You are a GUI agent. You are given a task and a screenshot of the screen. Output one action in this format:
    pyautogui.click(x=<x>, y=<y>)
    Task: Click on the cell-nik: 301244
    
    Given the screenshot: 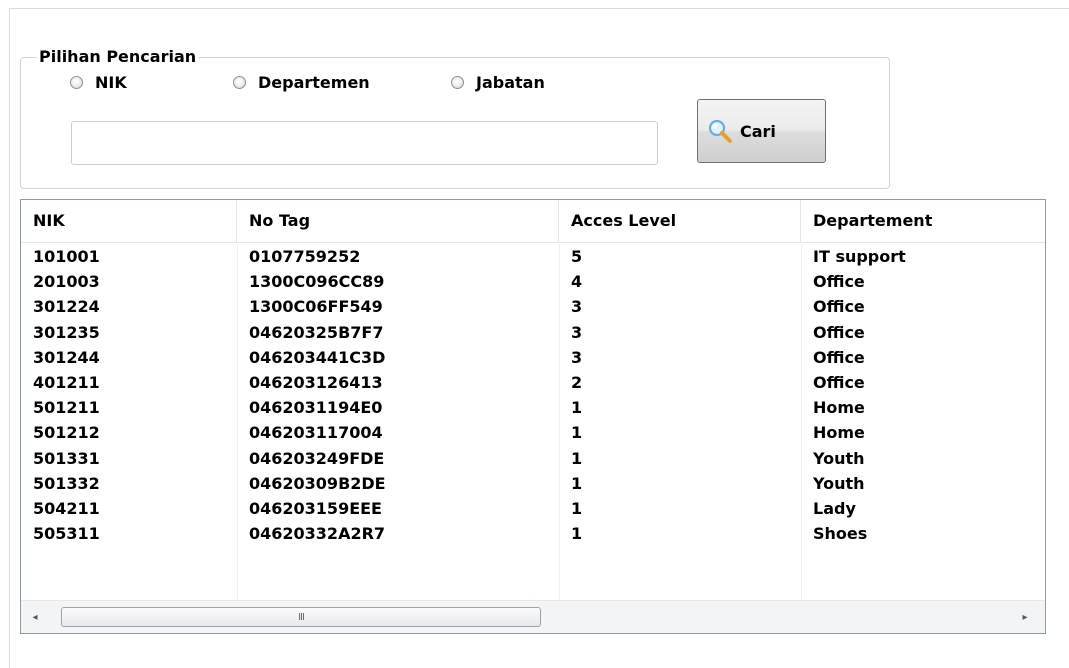 What is the action you would take?
    pyautogui.click(x=66, y=357)
    